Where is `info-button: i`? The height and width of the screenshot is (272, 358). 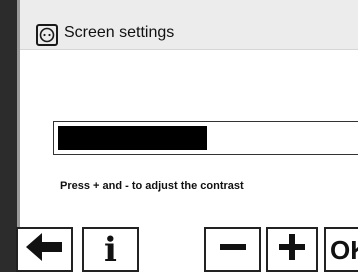
info-button: i is located at coordinates (110, 249).